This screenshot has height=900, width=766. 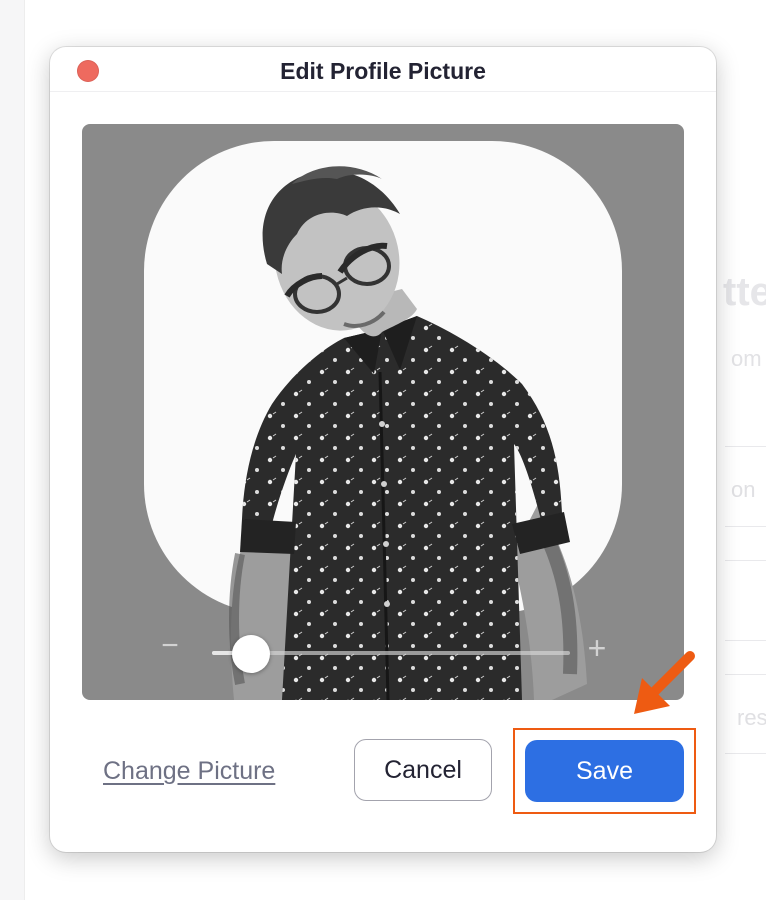 I want to click on save-button: Save, so click(x=604, y=771).